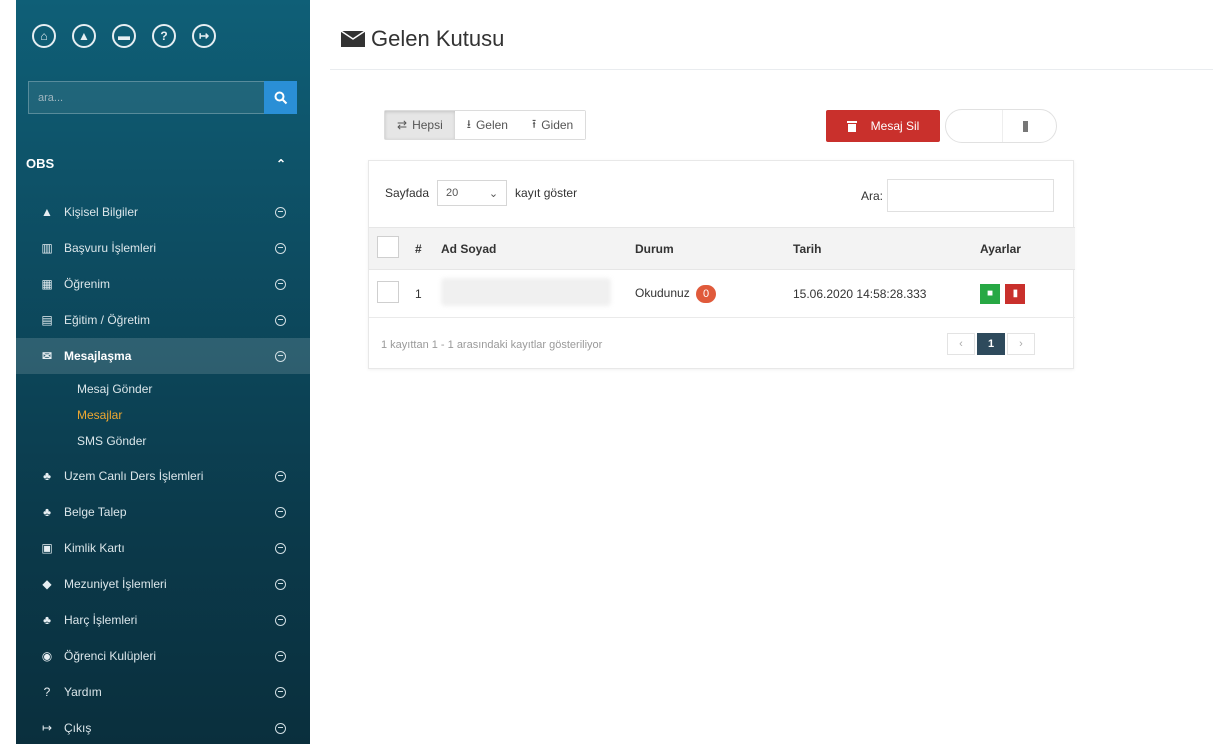  I want to click on logout-icon: ↦, so click(204, 36).